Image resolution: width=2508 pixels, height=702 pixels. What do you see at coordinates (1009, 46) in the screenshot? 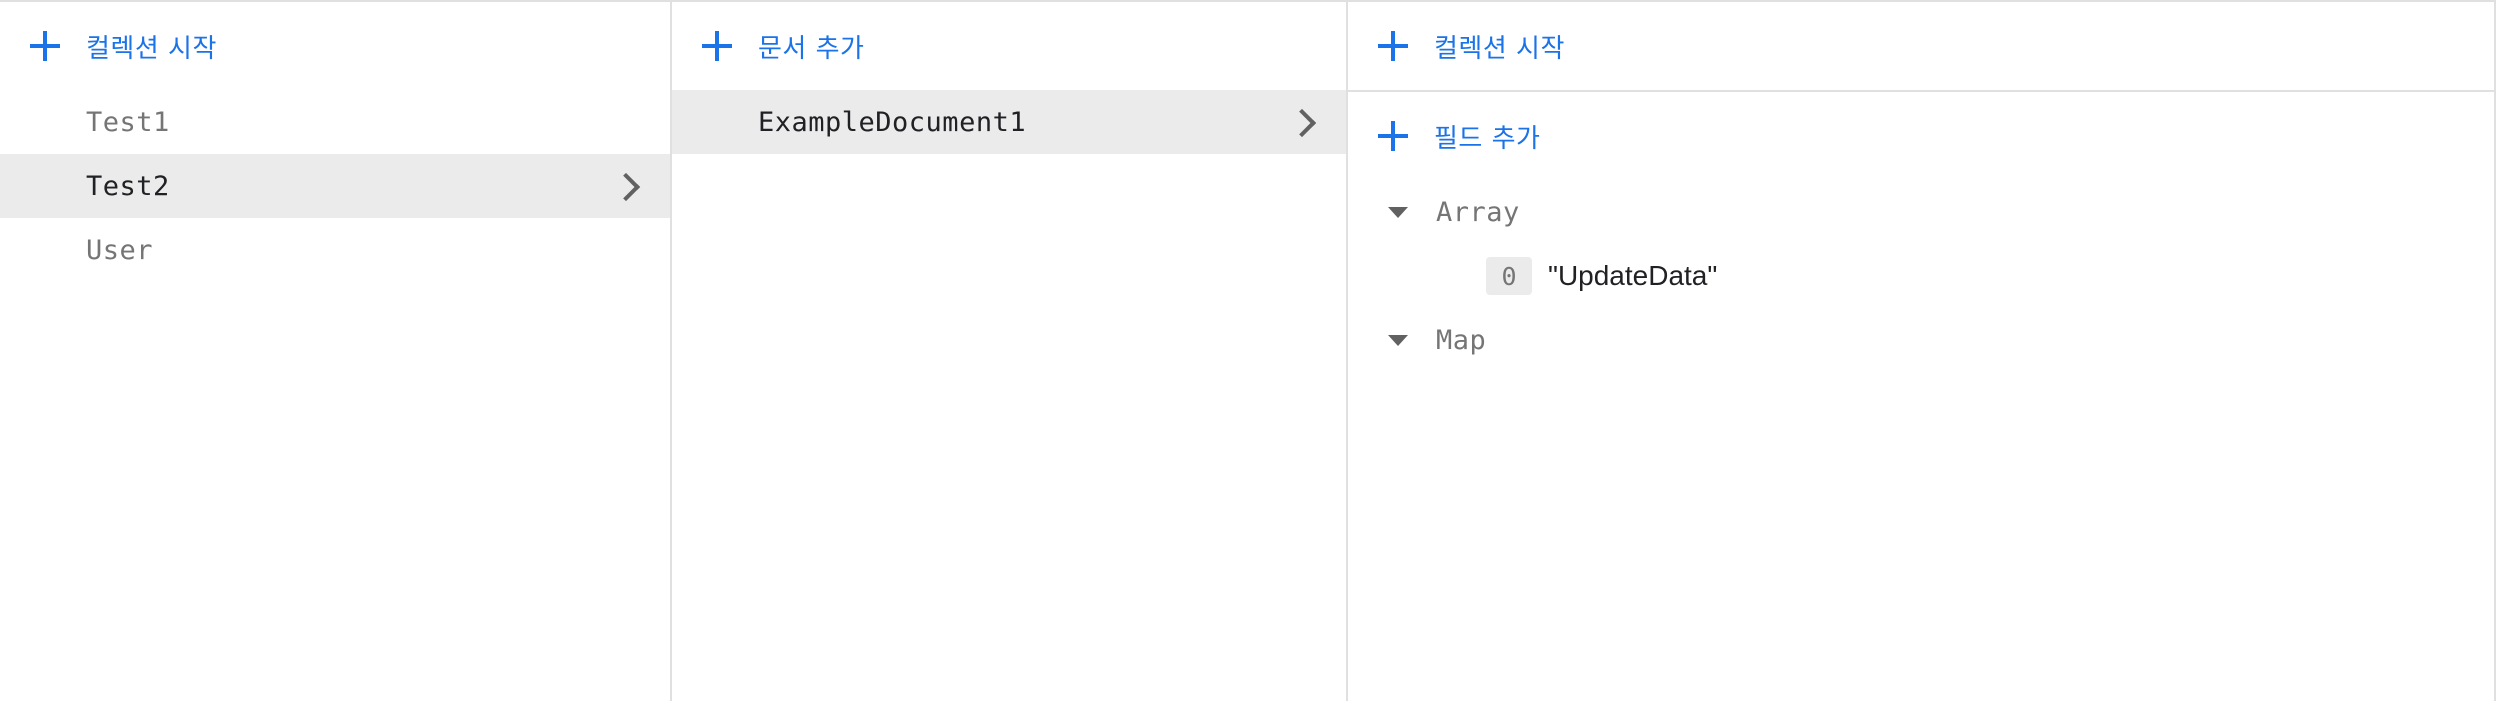
I see `add-document-button: 문서 추가` at bounding box center [1009, 46].